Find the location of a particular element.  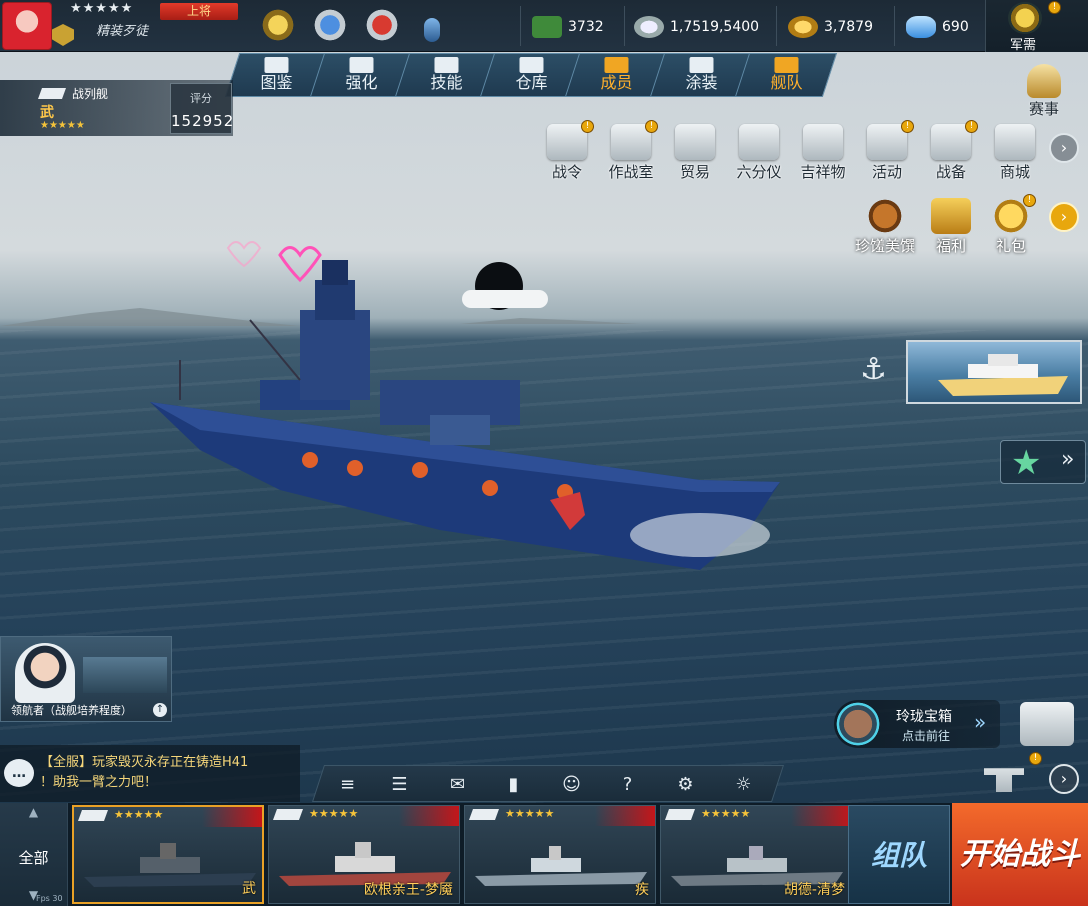

card-ship-name: 武 is located at coordinates (249, 889).